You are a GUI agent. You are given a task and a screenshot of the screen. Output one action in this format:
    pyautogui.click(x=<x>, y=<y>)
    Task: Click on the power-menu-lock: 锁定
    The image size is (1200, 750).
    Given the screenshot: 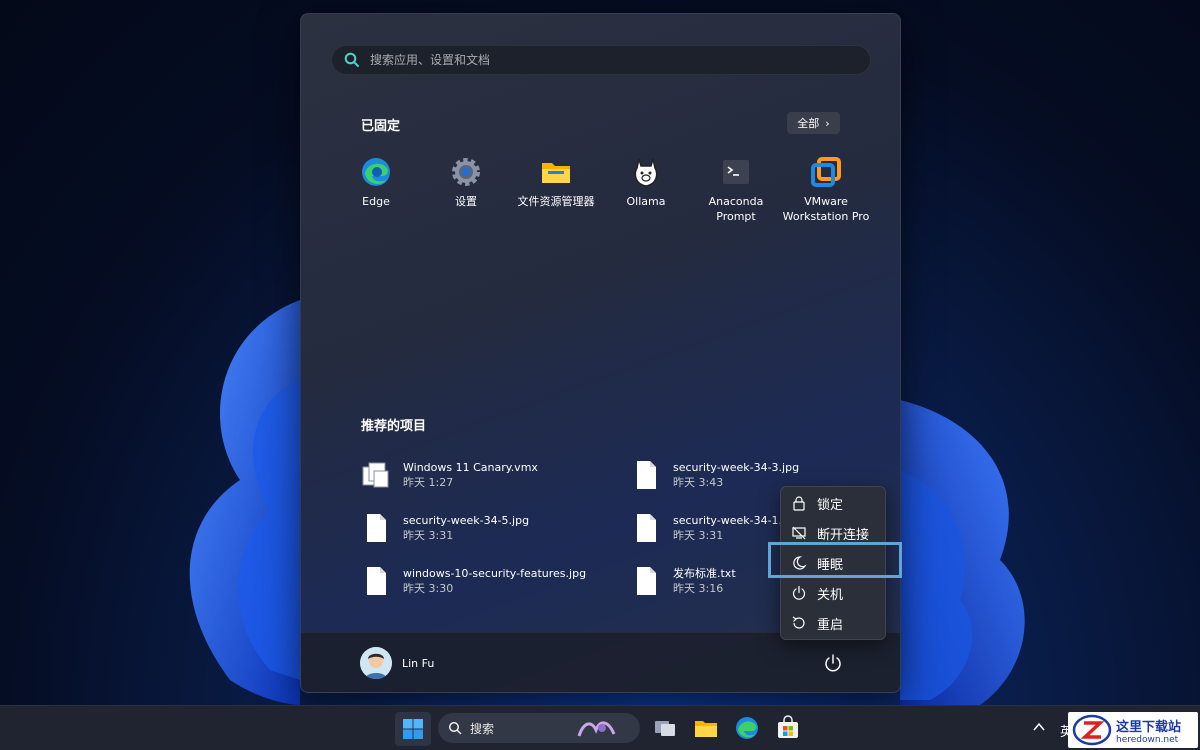 What is the action you would take?
    pyautogui.click(x=837, y=503)
    